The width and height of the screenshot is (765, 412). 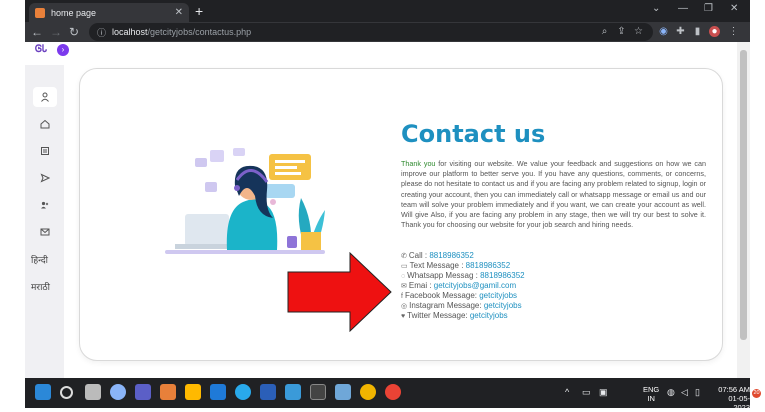 What do you see at coordinates (40, 12) in the screenshot?
I see `favicon-icon` at bounding box center [40, 12].